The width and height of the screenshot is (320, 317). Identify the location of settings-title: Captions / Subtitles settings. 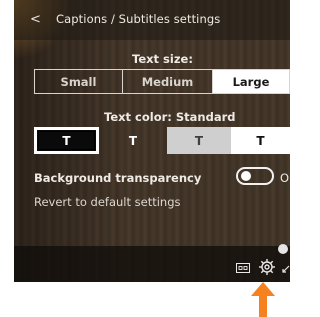
(138, 19).